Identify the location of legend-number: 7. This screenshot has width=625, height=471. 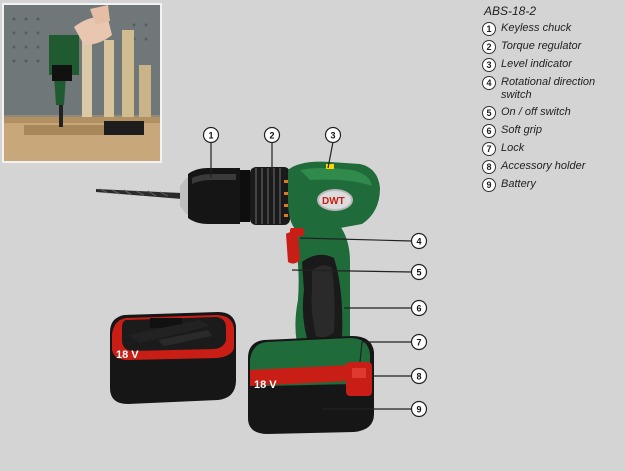
(489, 149).